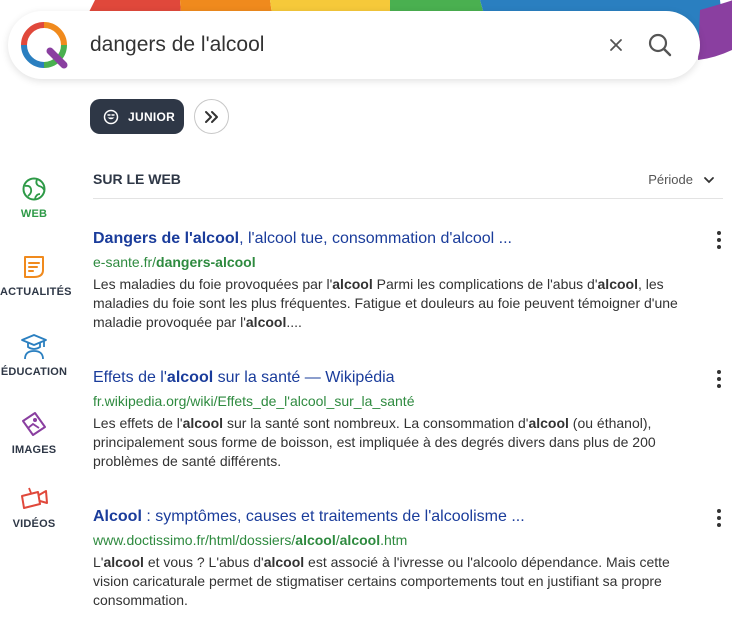  What do you see at coordinates (36, 292) in the screenshot?
I see `nav-label-news: ACTUALITÉS` at bounding box center [36, 292].